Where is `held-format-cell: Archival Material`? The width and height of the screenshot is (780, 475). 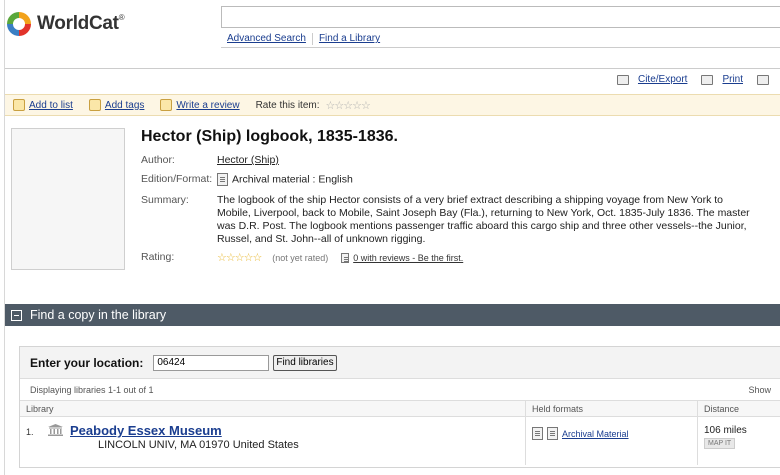
held-format-cell: Archival Material is located at coordinates (612, 441).